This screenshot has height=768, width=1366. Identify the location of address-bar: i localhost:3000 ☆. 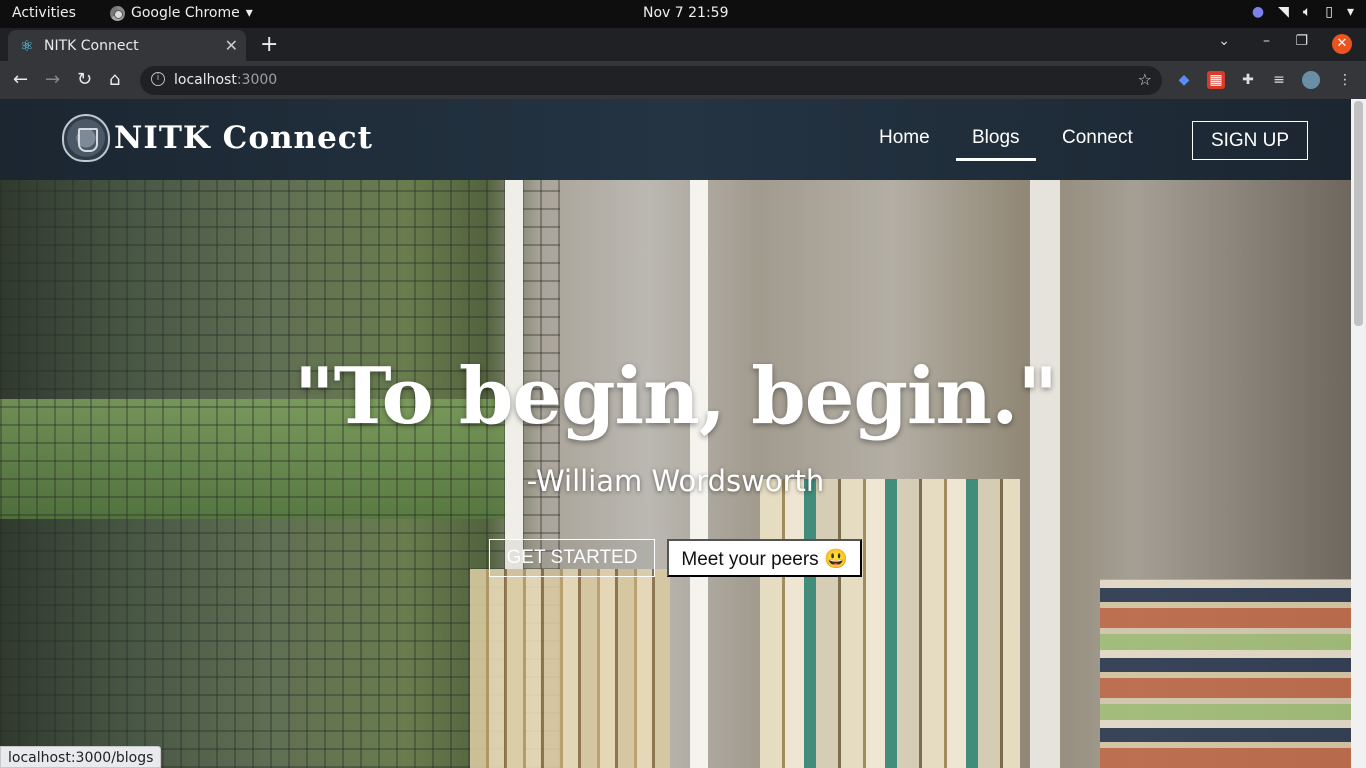
(651, 80).